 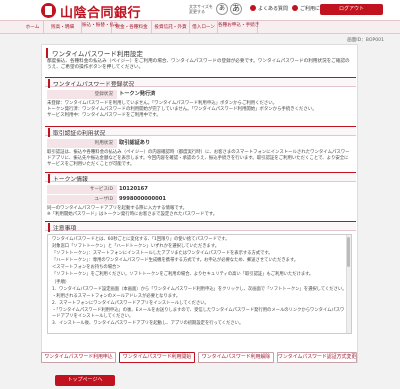 I want to click on page-title: ワンタイムパスワード利用設定, so click(x=94, y=53).